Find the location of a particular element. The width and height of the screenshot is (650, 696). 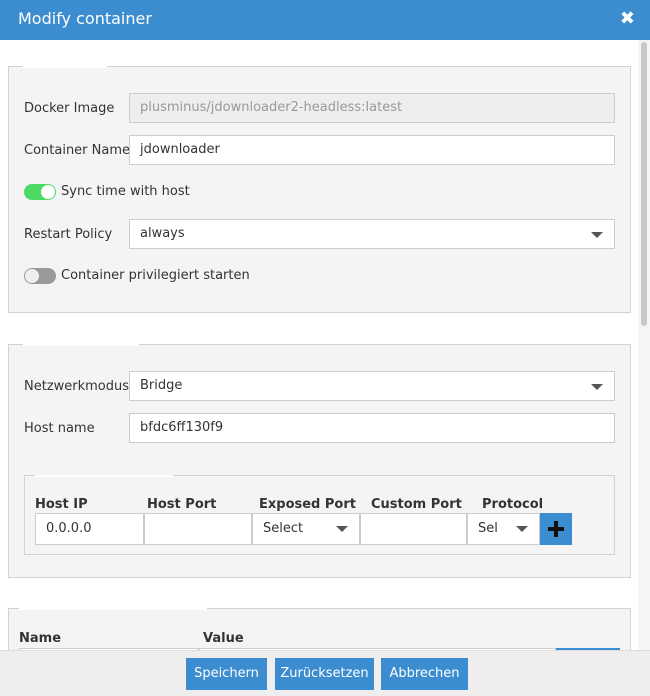

docker-image-label: Docker Image is located at coordinates (69, 108).